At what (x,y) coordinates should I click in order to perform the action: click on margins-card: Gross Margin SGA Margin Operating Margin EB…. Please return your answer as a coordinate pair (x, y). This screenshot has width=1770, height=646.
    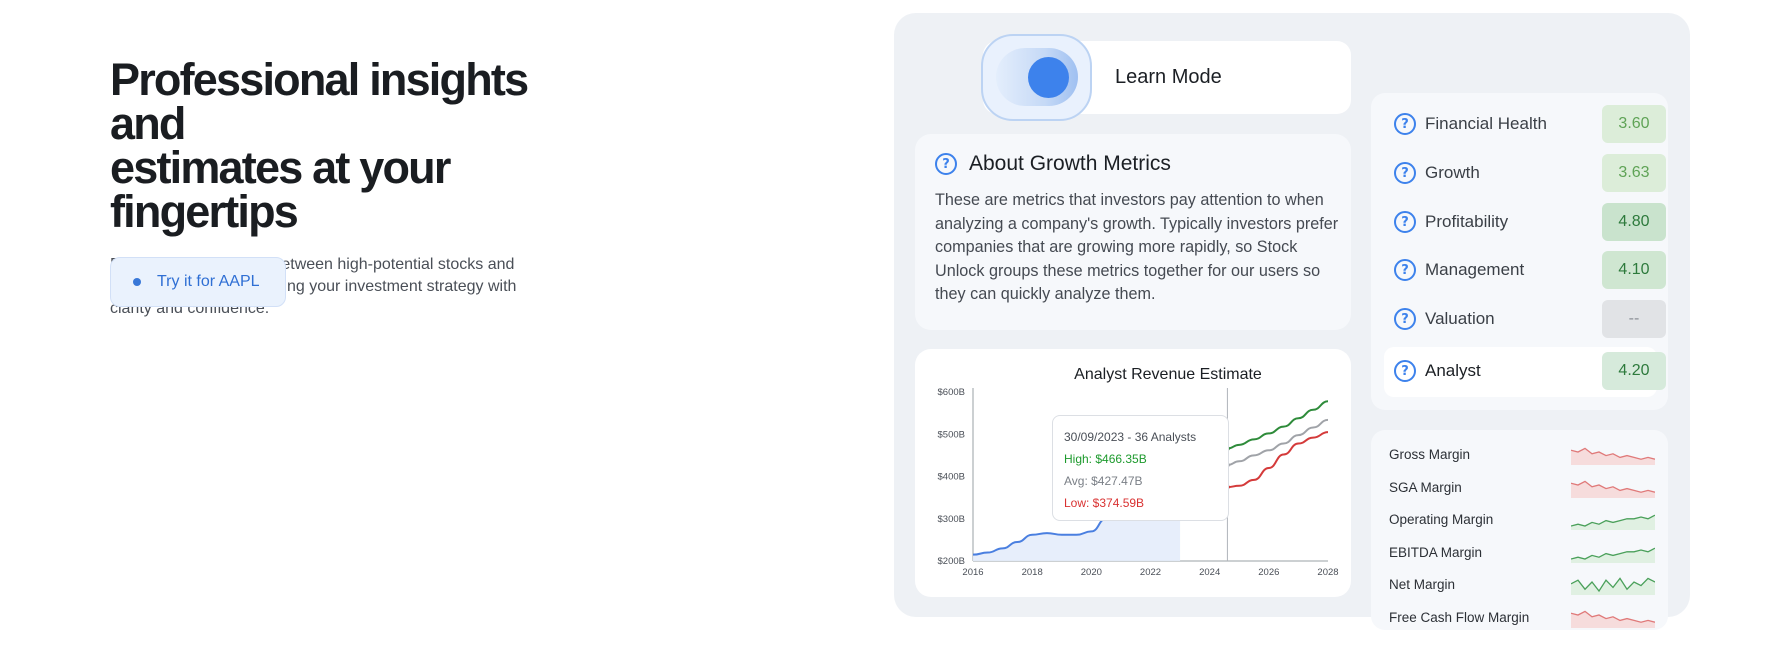
    Looking at the image, I should click on (1519, 530).